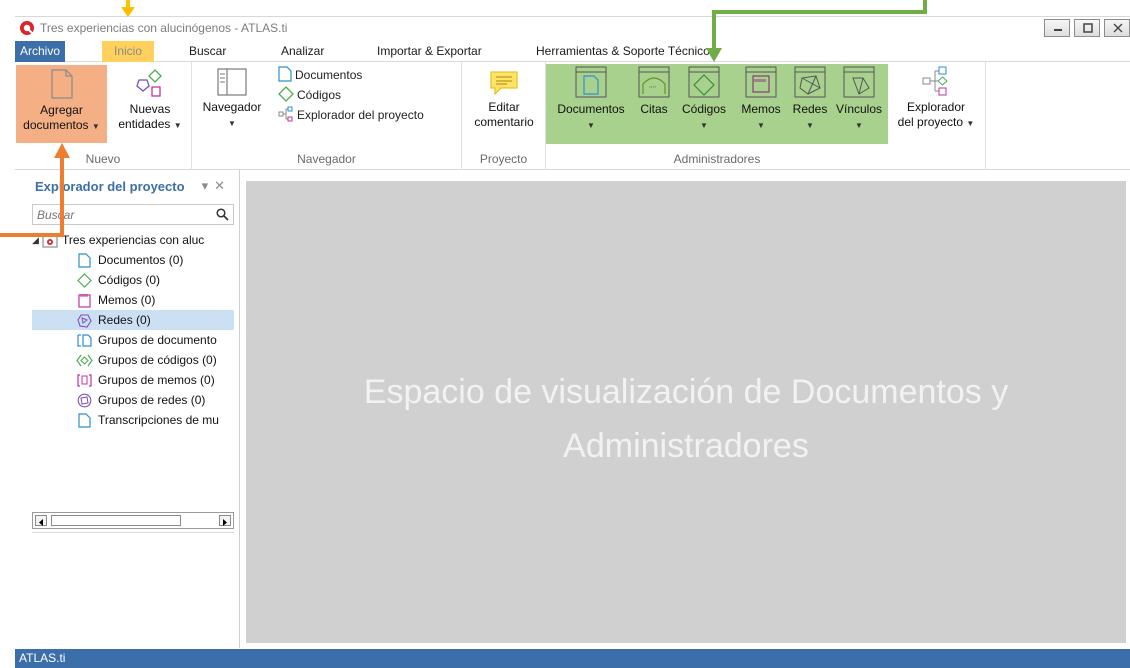  I want to click on status-text: ATLAS.ti, so click(42, 658).